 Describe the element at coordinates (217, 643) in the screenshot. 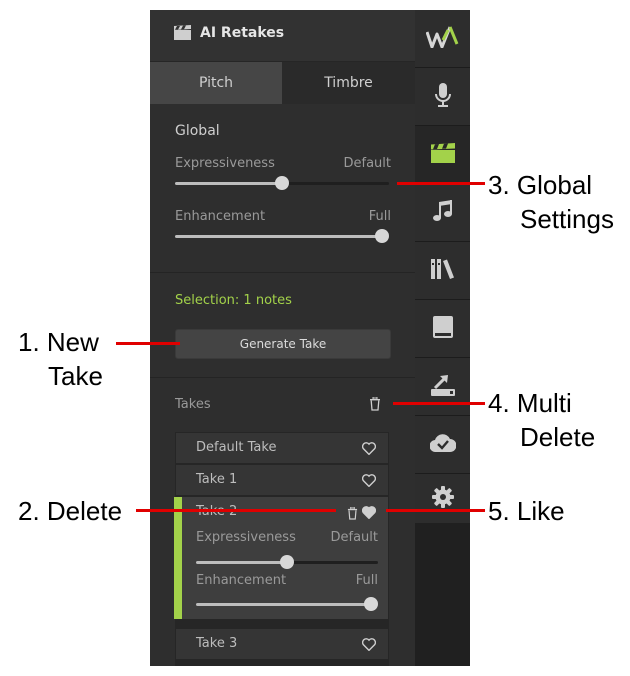

I see `take-name: Take 3` at that location.